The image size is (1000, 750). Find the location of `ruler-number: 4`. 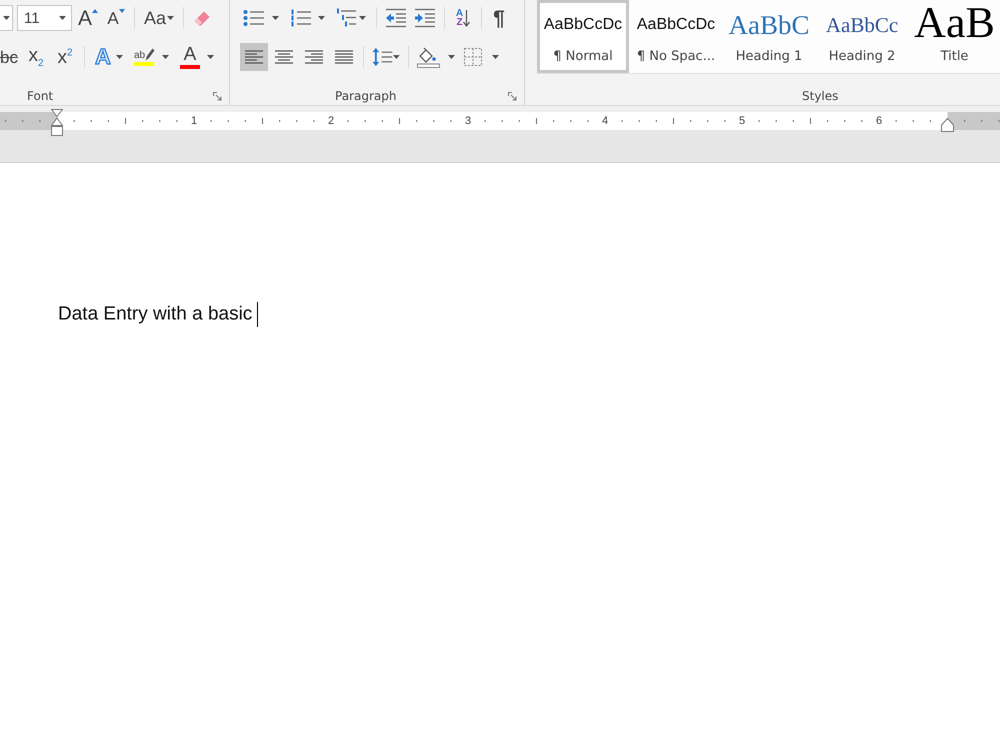

ruler-number: 4 is located at coordinates (605, 121).